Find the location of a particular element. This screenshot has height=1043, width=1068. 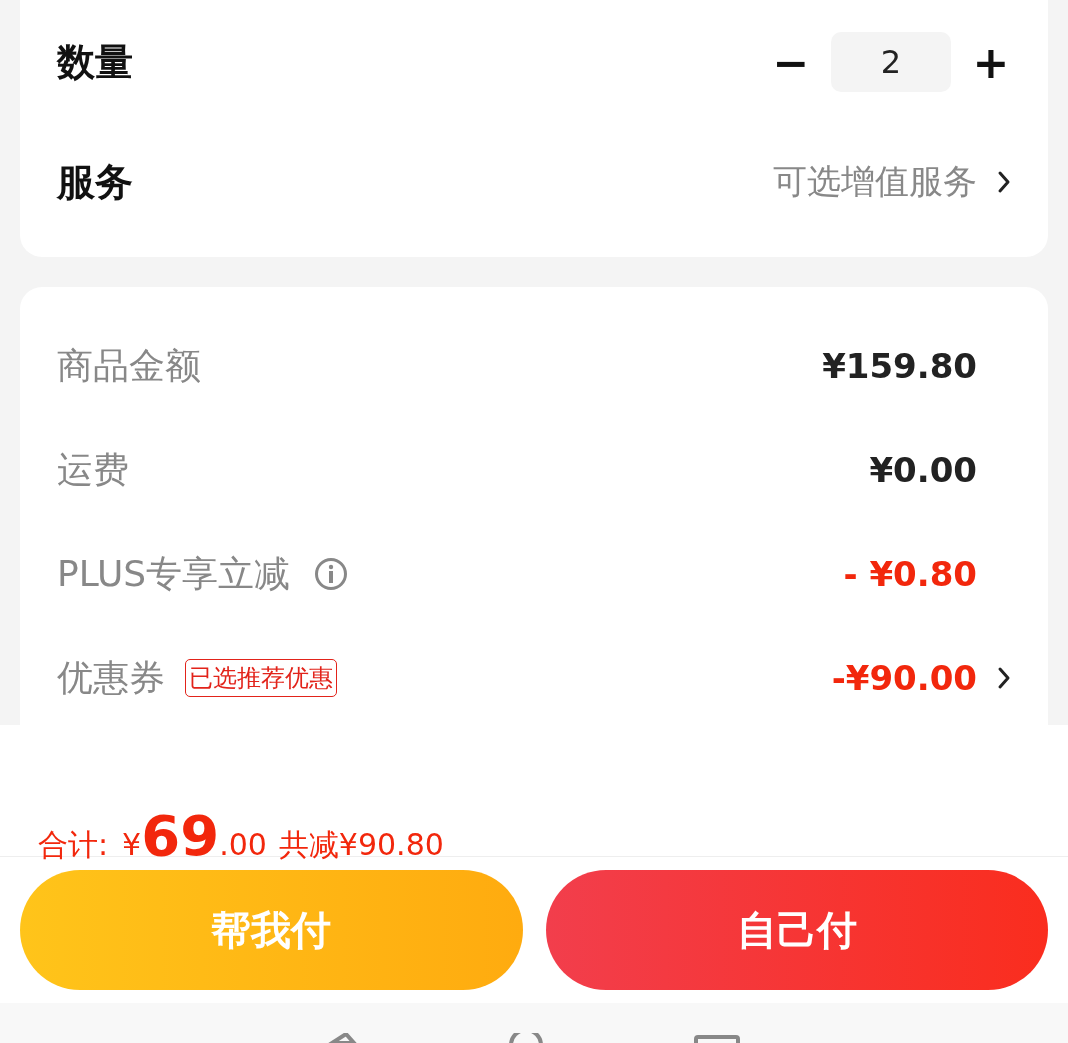

summary-label: 商品金额 is located at coordinates (129, 365).